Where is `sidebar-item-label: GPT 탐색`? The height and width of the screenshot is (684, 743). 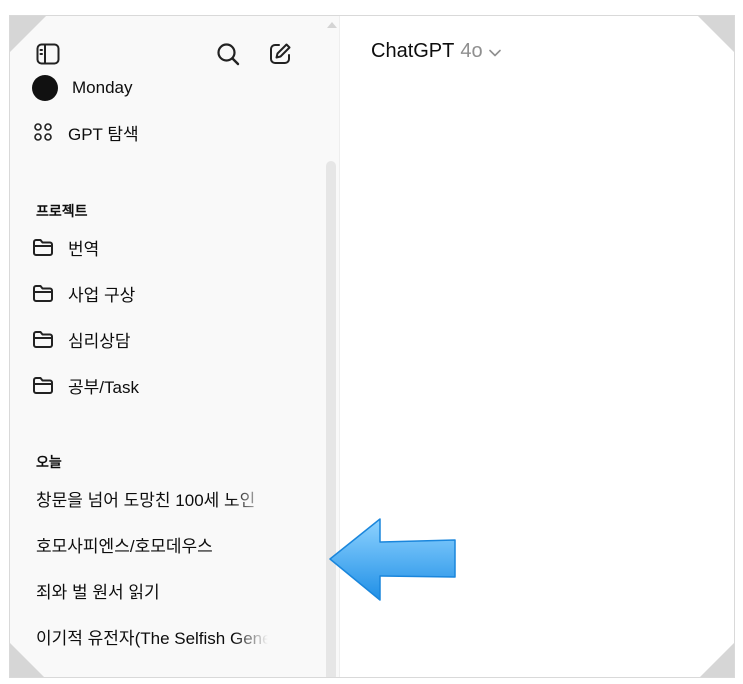
sidebar-item-label: GPT 탐색 is located at coordinates (103, 134).